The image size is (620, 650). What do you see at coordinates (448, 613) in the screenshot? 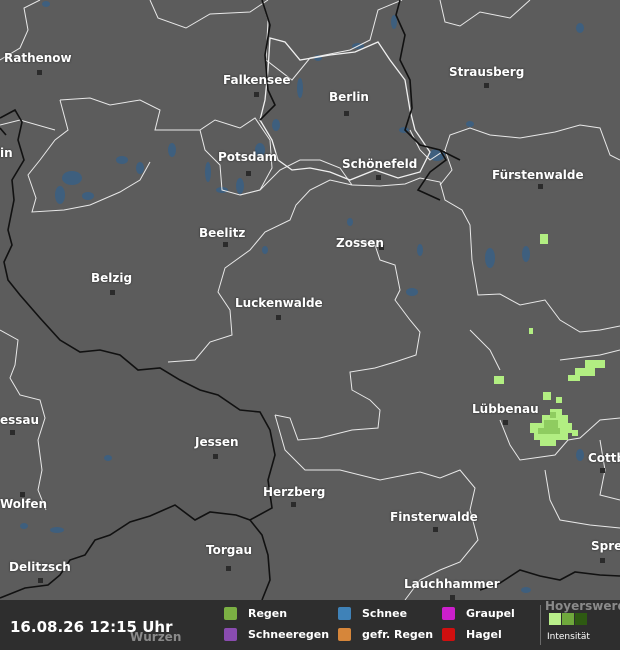
I see `graupel-swatch` at bounding box center [448, 613].